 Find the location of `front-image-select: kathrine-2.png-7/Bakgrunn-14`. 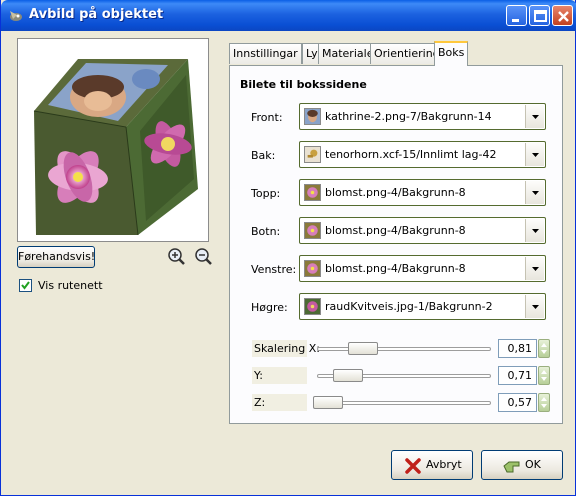

front-image-select: kathrine-2.png-7/Bakgrunn-14 is located at coordinates (422, 116).